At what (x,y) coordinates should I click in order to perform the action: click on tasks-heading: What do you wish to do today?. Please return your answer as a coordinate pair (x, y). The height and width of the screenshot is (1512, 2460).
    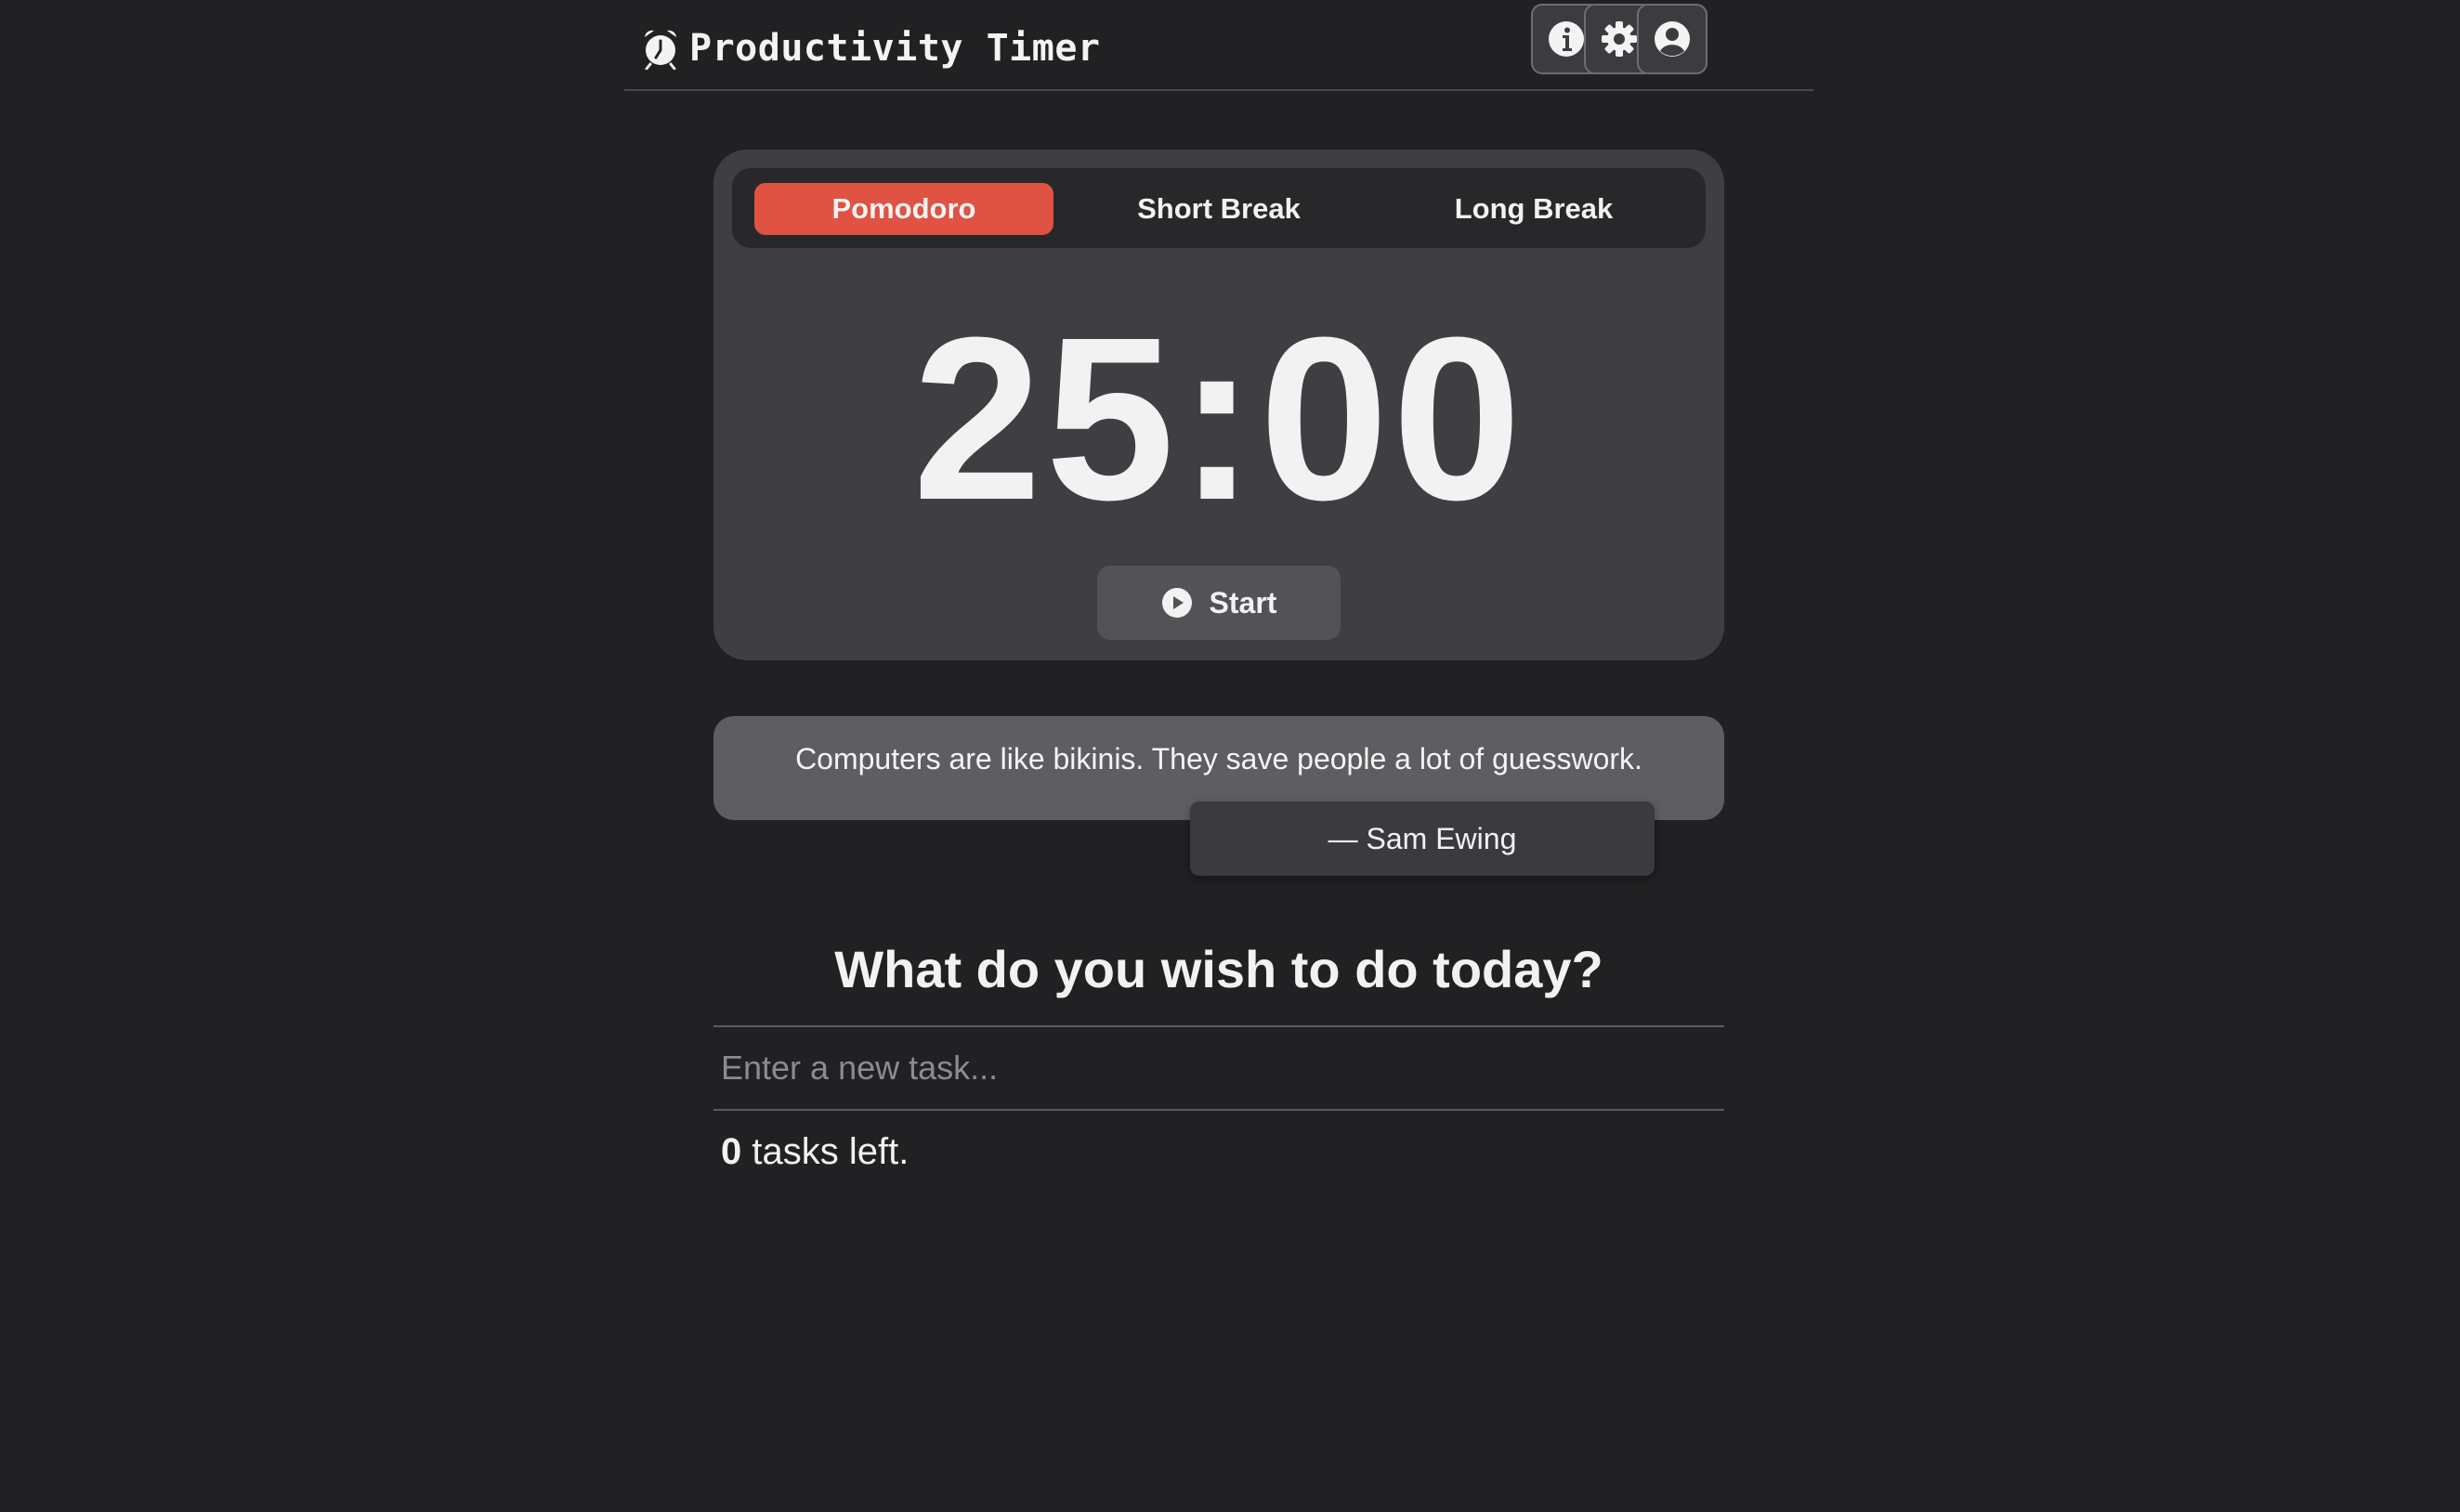
    Looking at the image, I should click on (1218, 969).